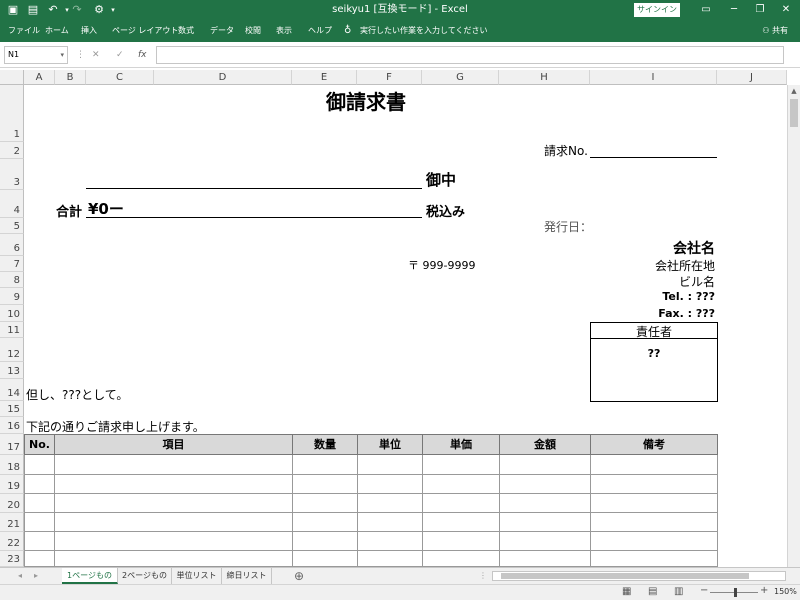 The width and height of the screenshot is (800, 600). I want to click on column-header-i: I, so click(653, 77).